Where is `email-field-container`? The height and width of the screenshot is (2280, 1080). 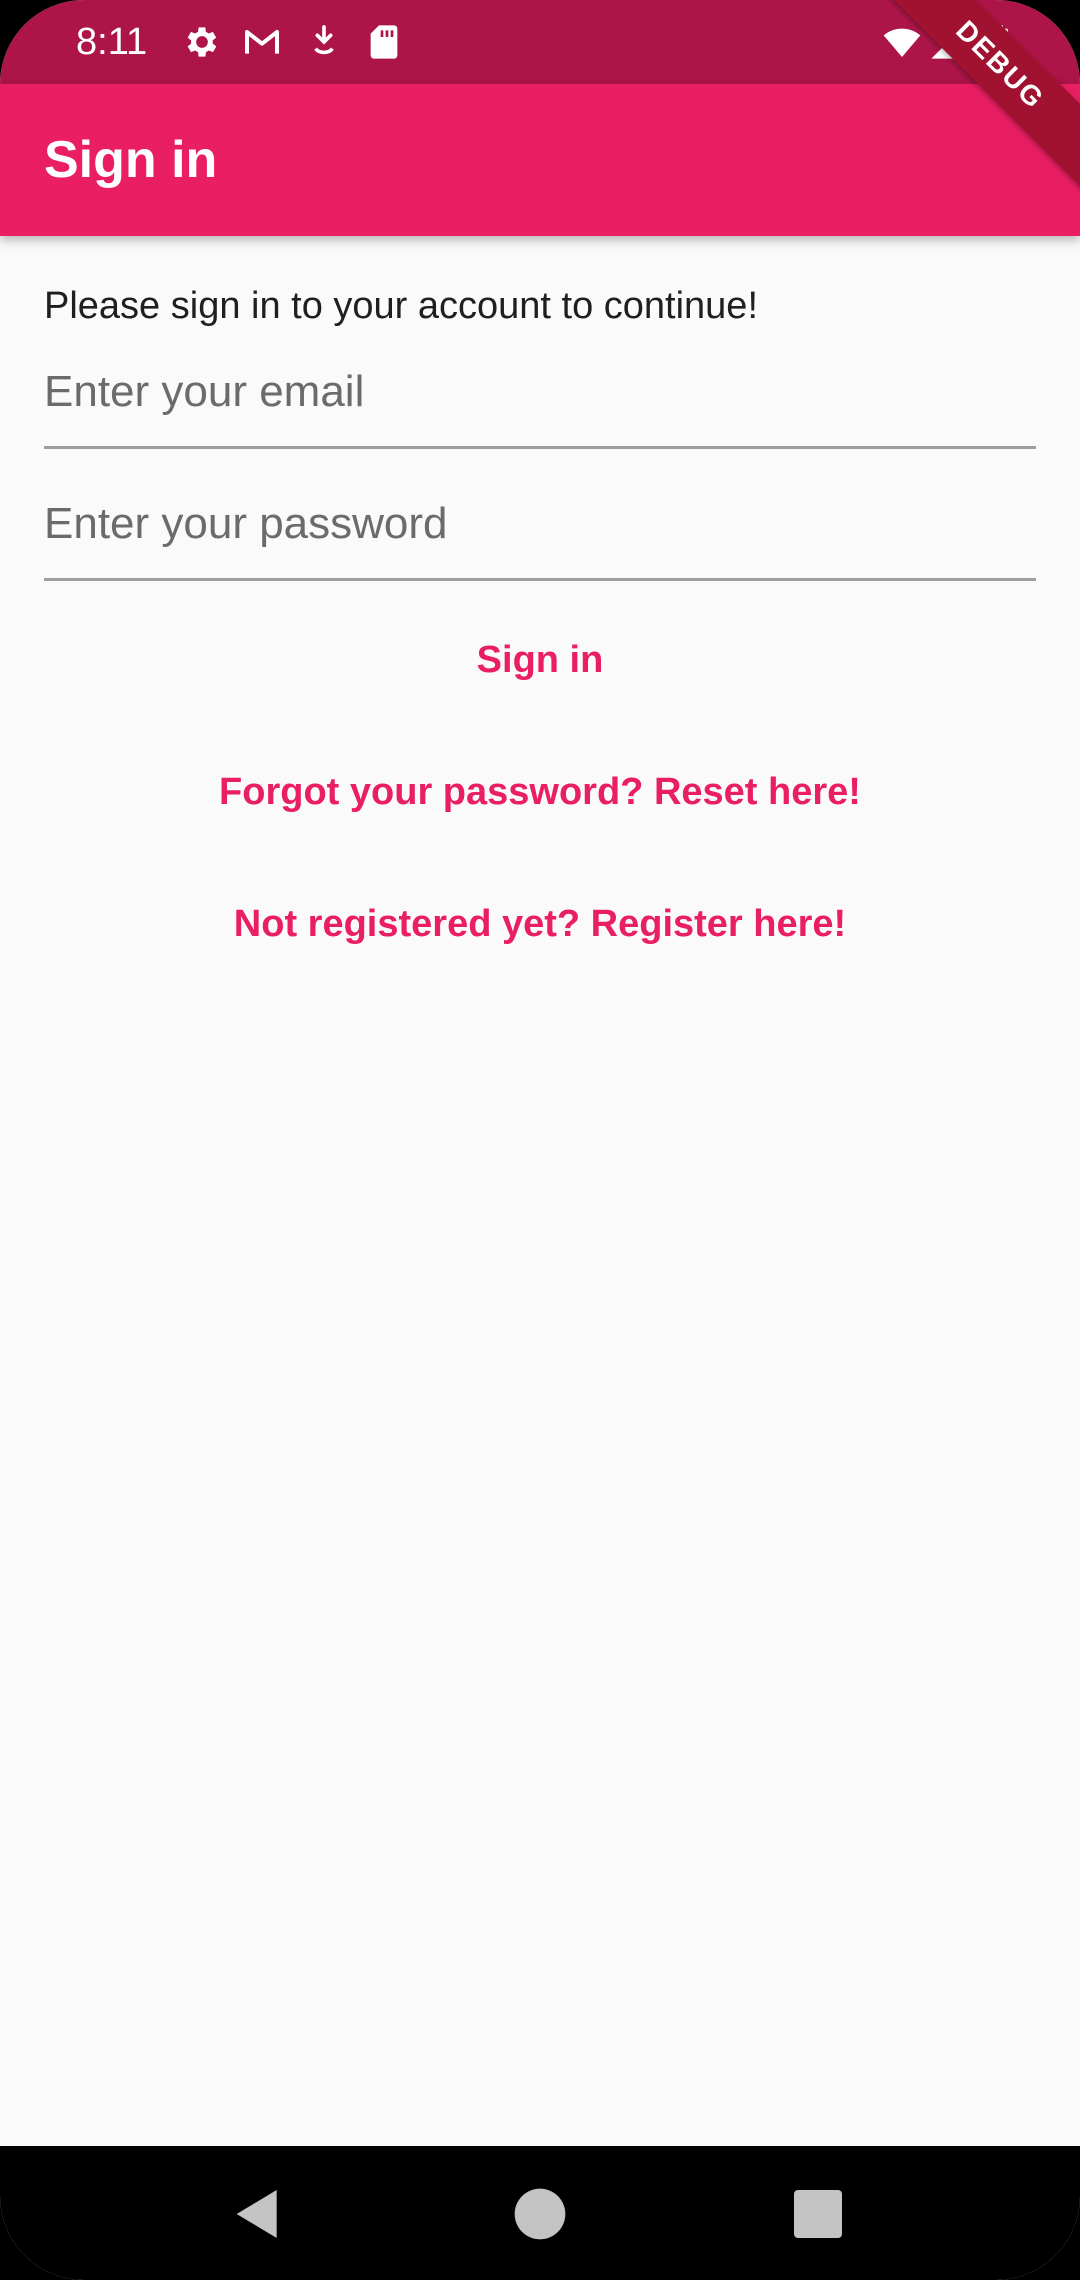
email-field-container is located at coordinates (540, 399).